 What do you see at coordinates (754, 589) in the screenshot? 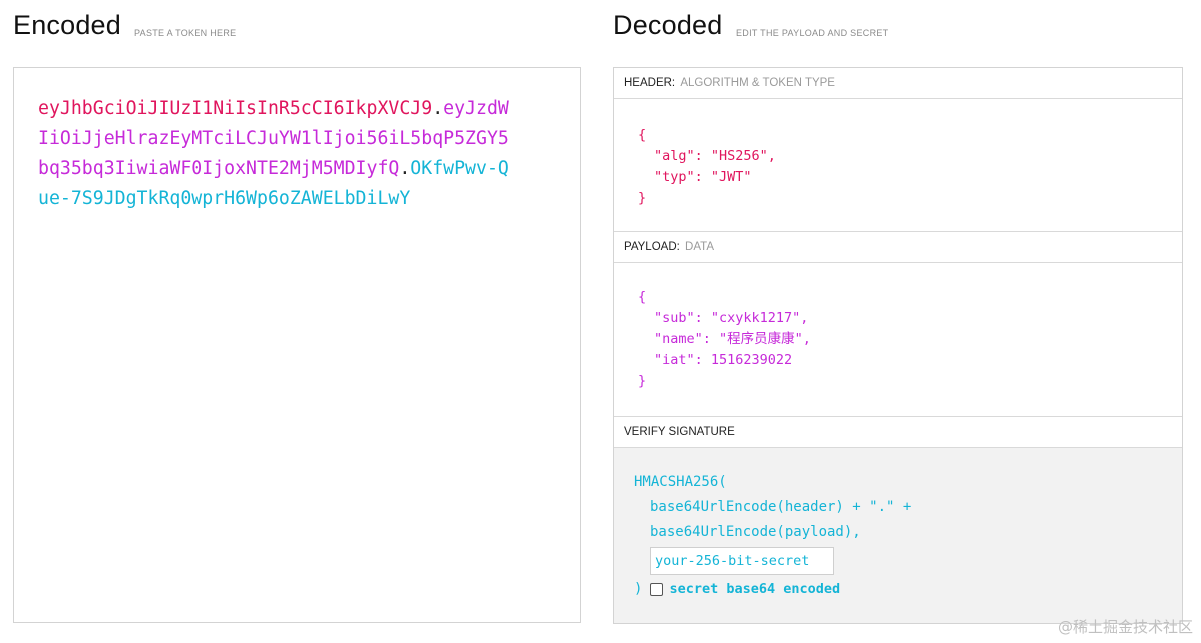
I see `secret-base64-label: secret base64 encoded` at bounding box center [754, 589].